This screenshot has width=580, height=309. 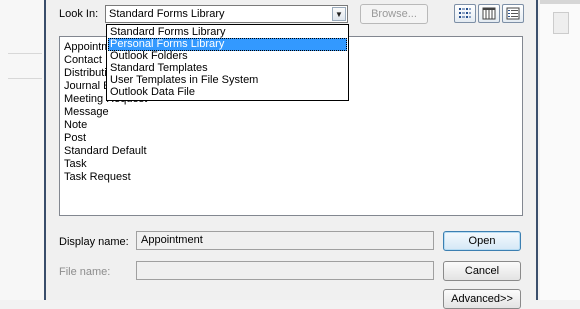 I want to click on background-bar, so click(x=560, y=2).